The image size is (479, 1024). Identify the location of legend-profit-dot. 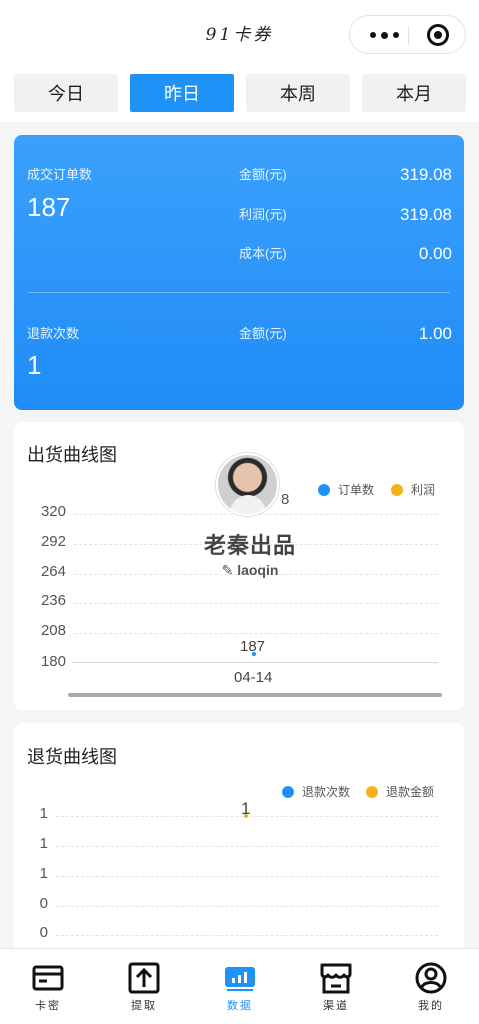
(397, 489).